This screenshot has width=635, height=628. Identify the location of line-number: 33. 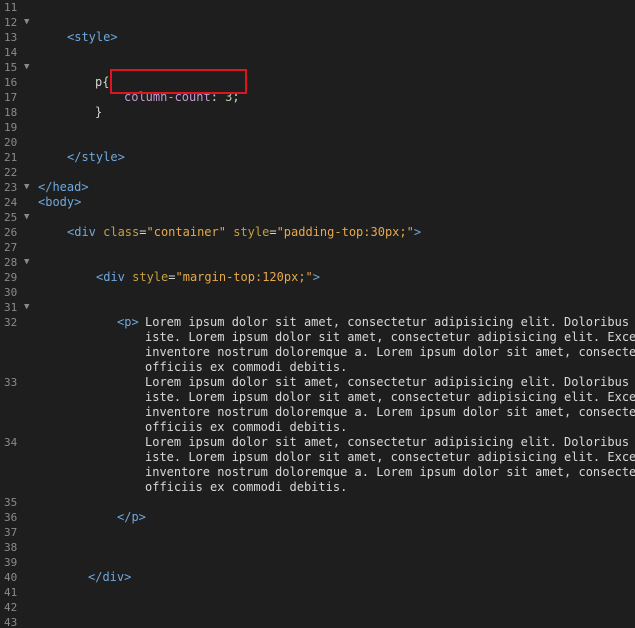
(11, 382).